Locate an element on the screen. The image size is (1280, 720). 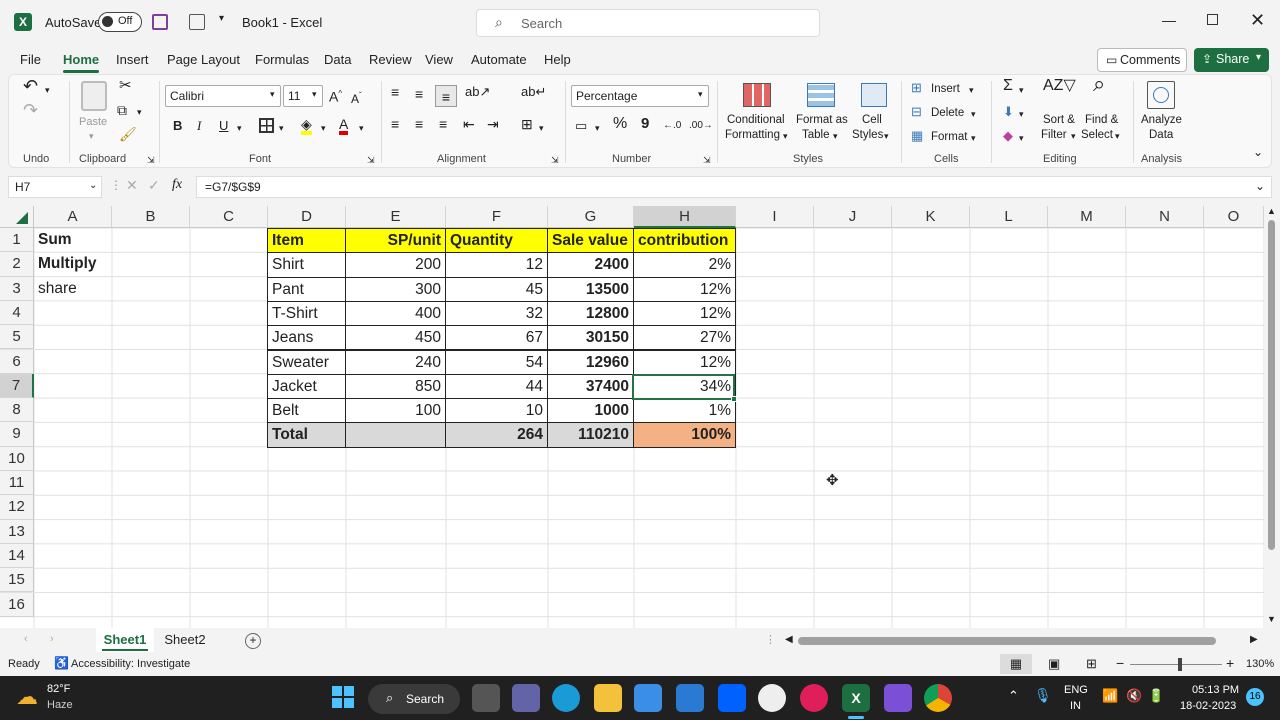
microphone-icon: 🎙 is located at coordinates (1043, 695).